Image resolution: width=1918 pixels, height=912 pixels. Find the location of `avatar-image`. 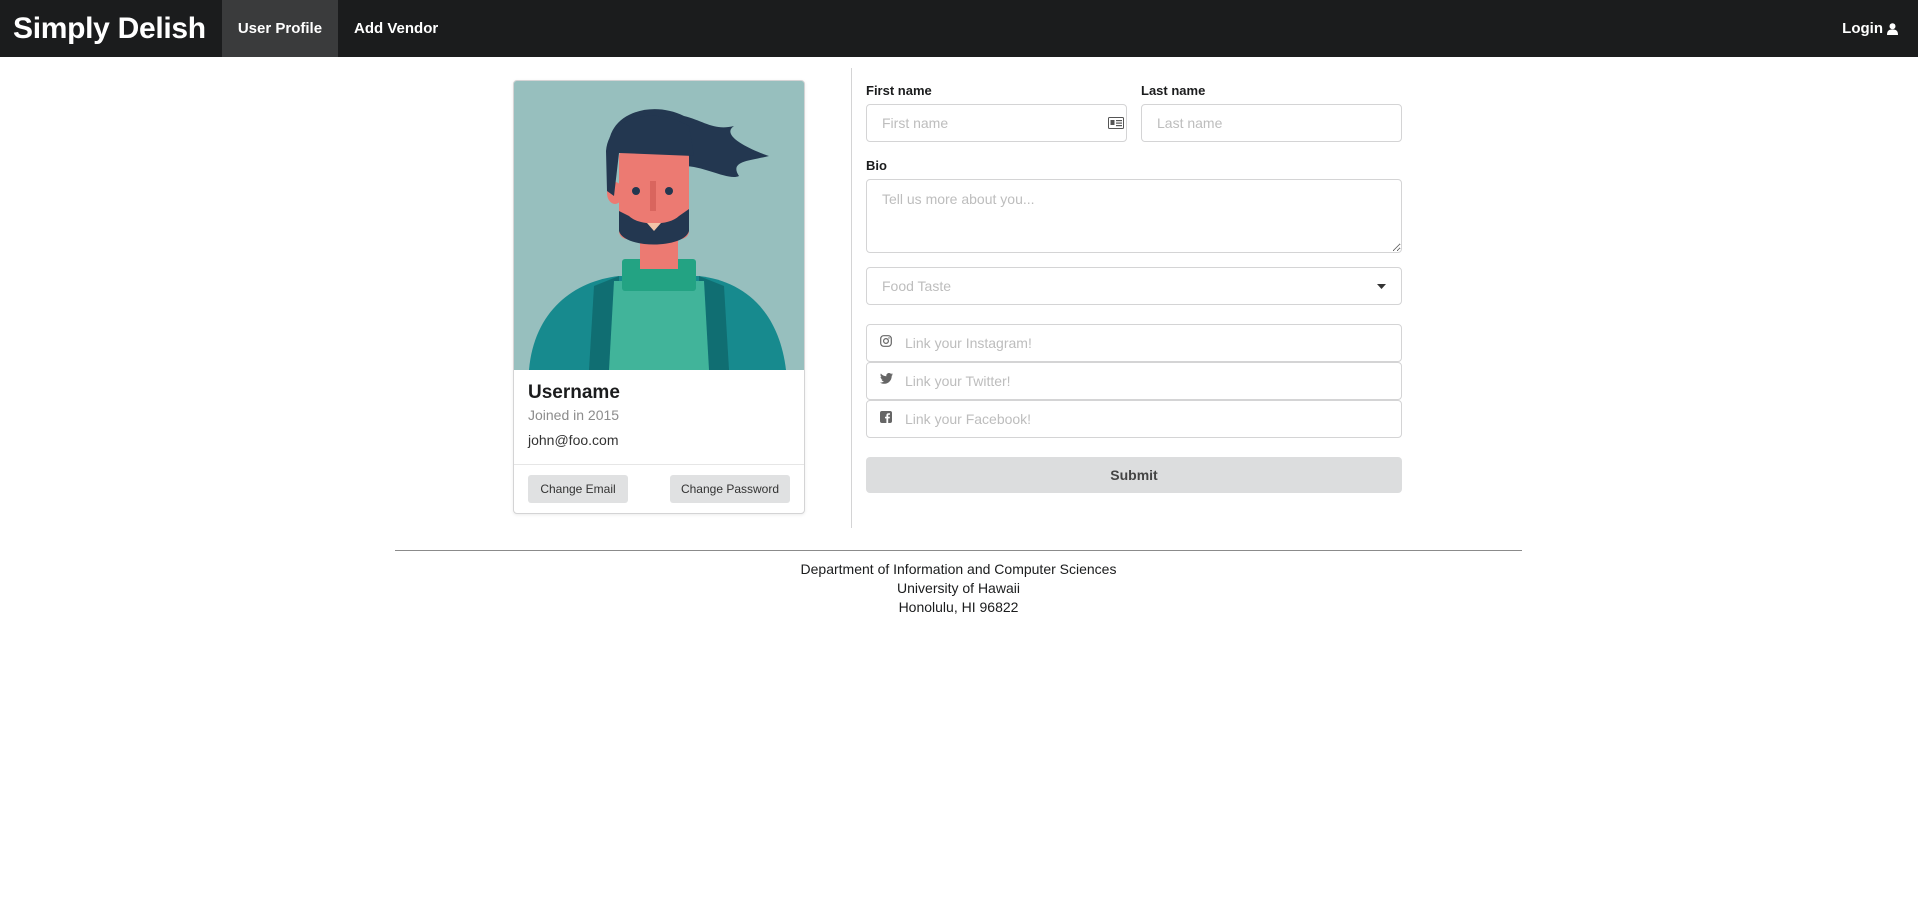

avatar-image is located at coordinates (659, 225).